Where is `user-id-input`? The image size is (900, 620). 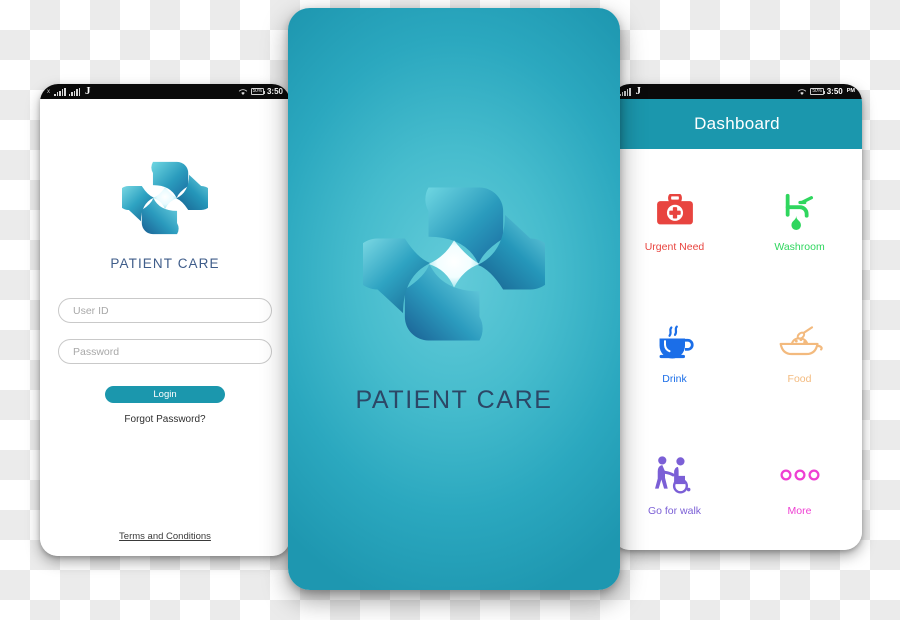 user-id-input is located at coordinates (165, 310).